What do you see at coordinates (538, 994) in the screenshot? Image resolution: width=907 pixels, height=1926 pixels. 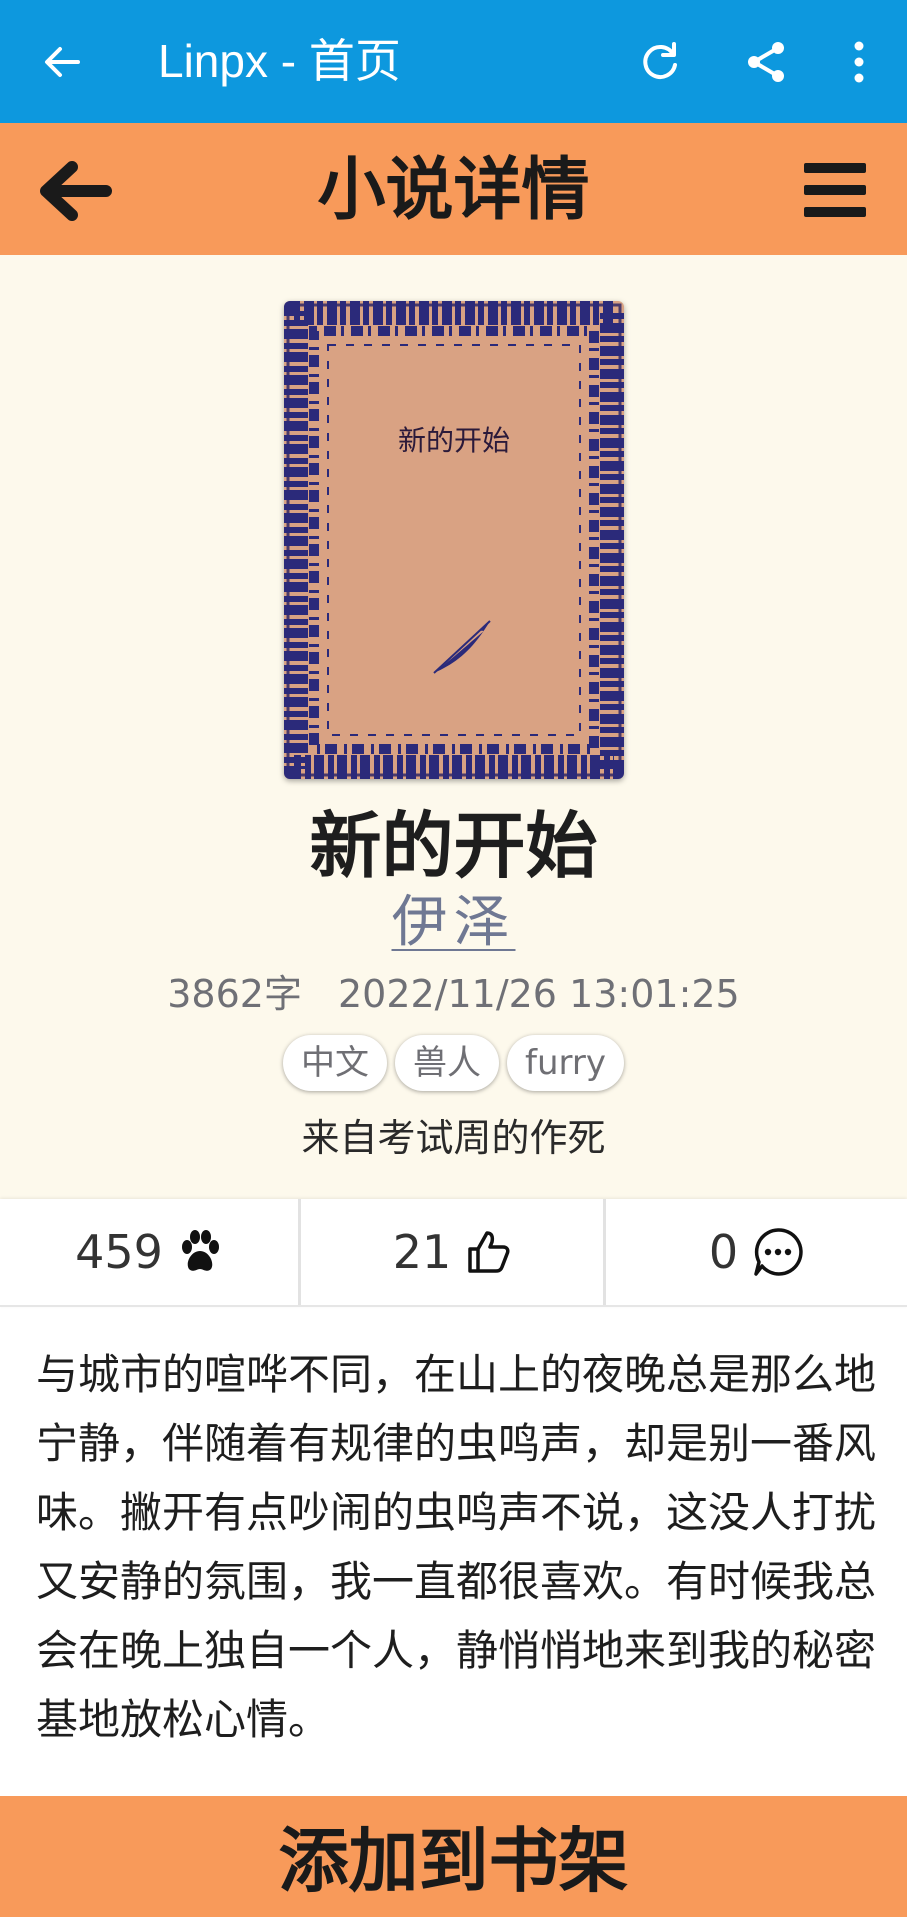 I see `publish-date: 2022/11/26 13:01:25` at bounding box center [538, 994].